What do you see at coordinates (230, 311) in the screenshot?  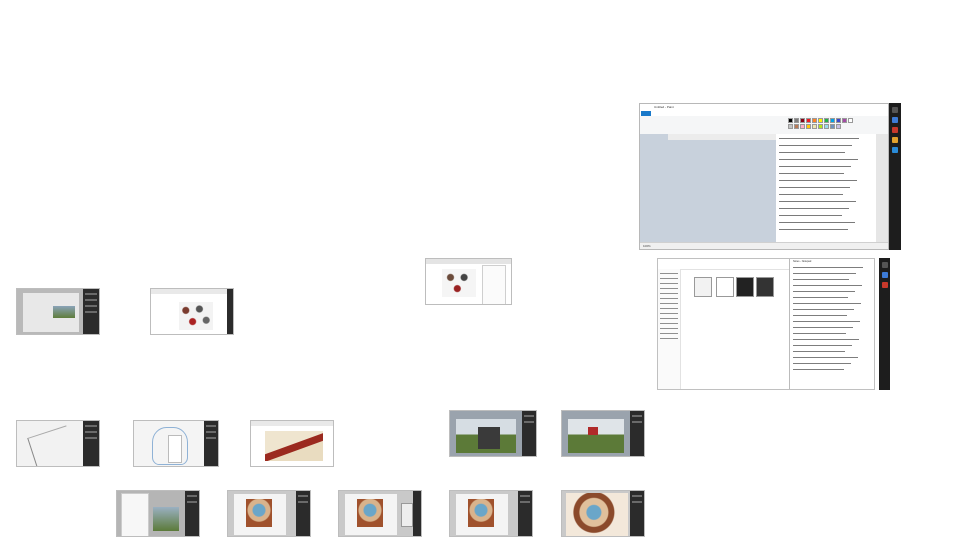 I see `side-panel` at bounding box center [230, 311].